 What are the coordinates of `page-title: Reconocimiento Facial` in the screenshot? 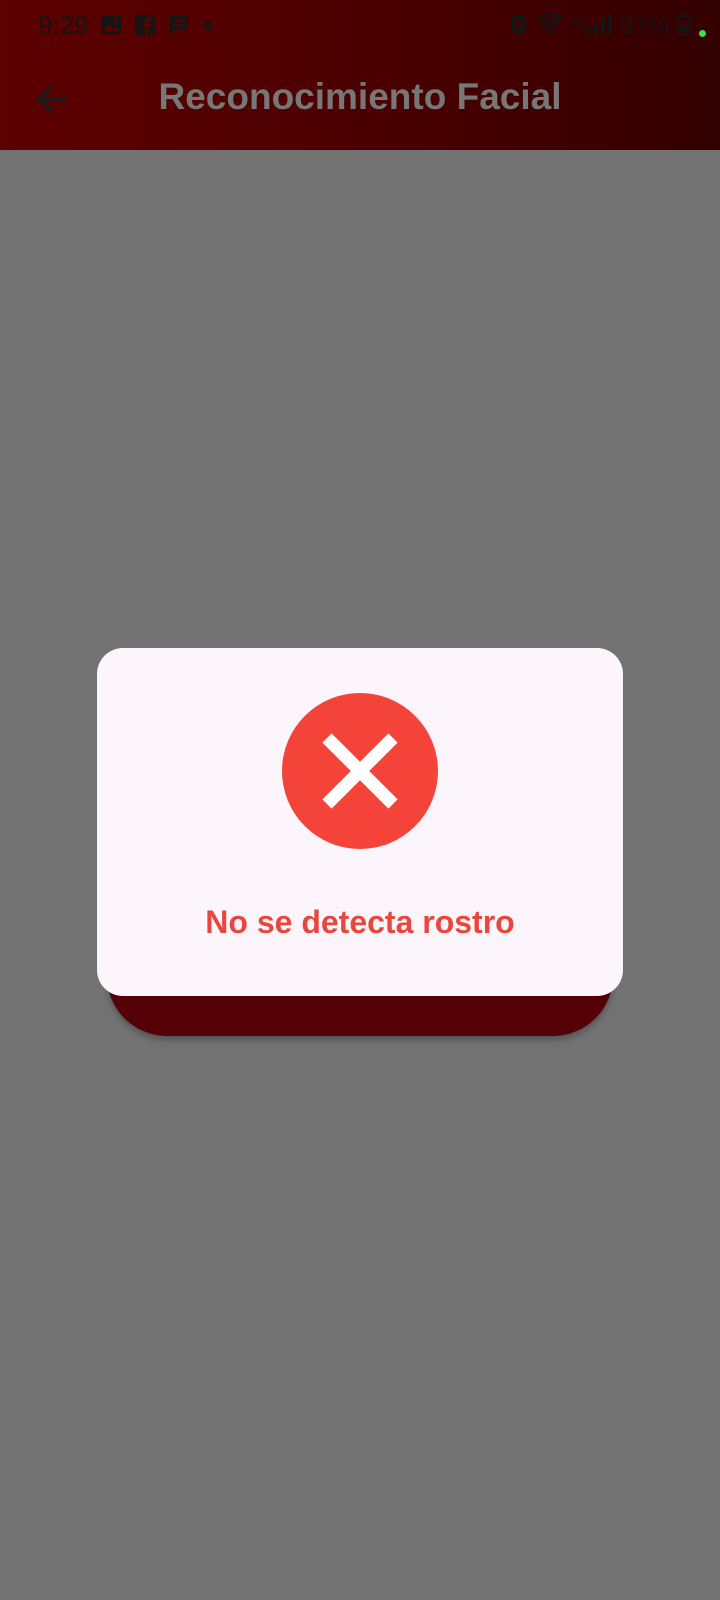 It's located at (360, 96).